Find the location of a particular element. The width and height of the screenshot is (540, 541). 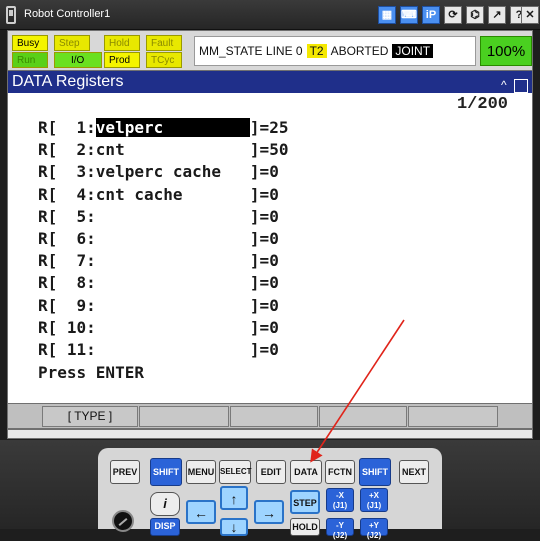

f3-button is located at coordinates (274, 416).